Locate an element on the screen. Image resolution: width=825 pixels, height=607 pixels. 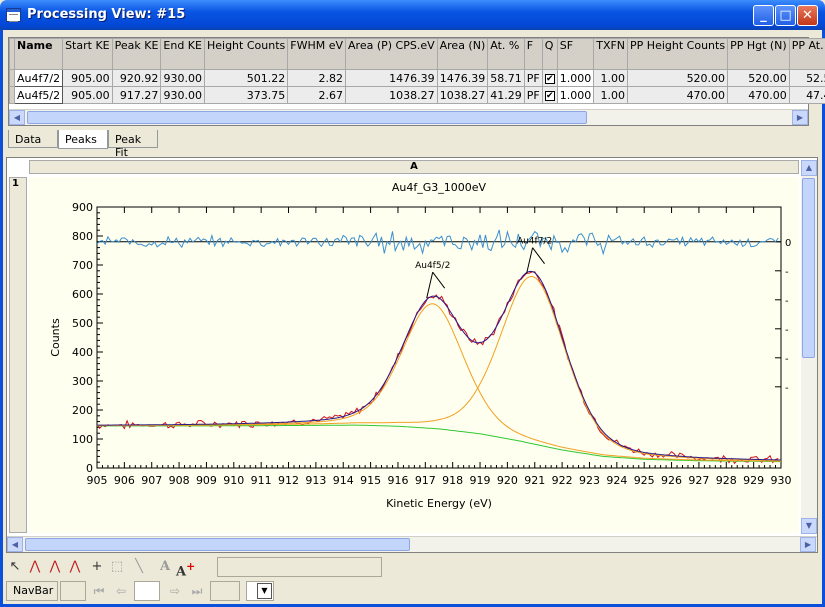
plot-scroll-right-icon: ▶ is located at coordinates (808, 544).